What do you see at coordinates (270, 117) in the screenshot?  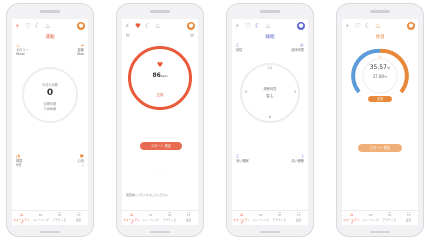 I see `clock-6: 6` at bounding box center [270, 117].